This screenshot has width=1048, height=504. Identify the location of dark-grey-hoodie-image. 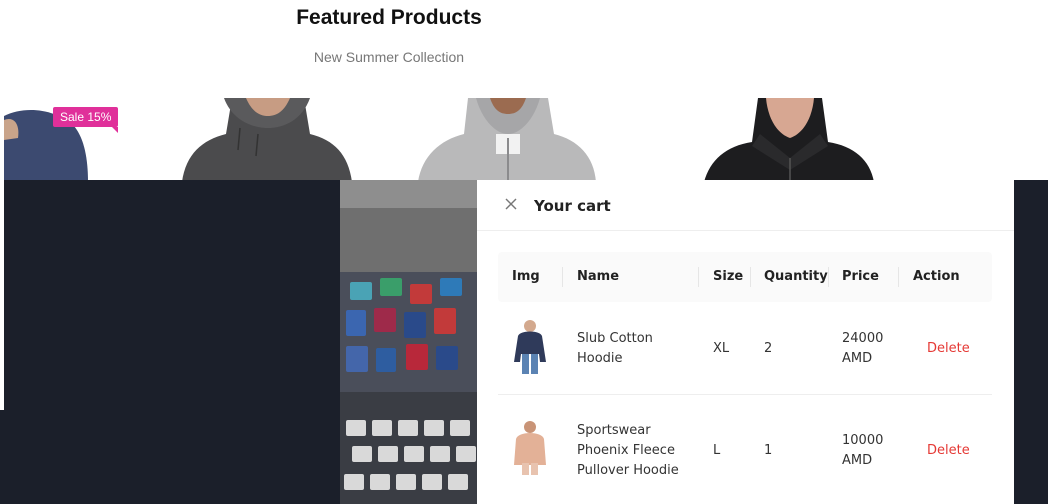
(267, 140).